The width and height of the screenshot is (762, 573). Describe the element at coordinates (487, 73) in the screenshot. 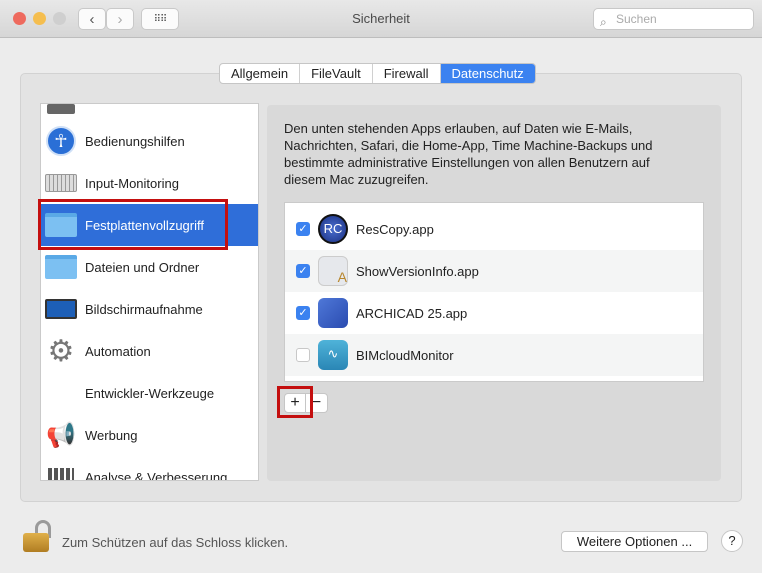

I see `tab-datenschutz: Datenschutz` at that location.